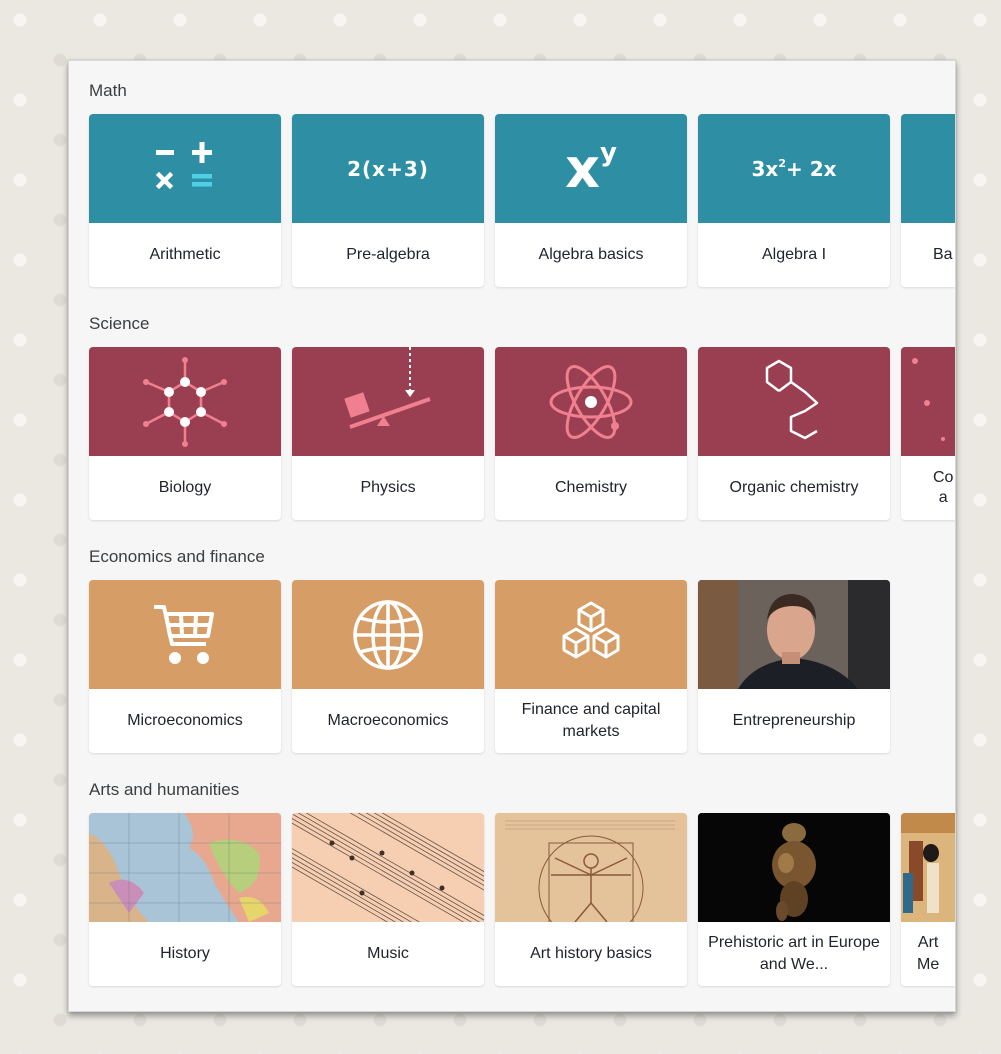  I want to click on sheet-music-picture, so click(388, 867).